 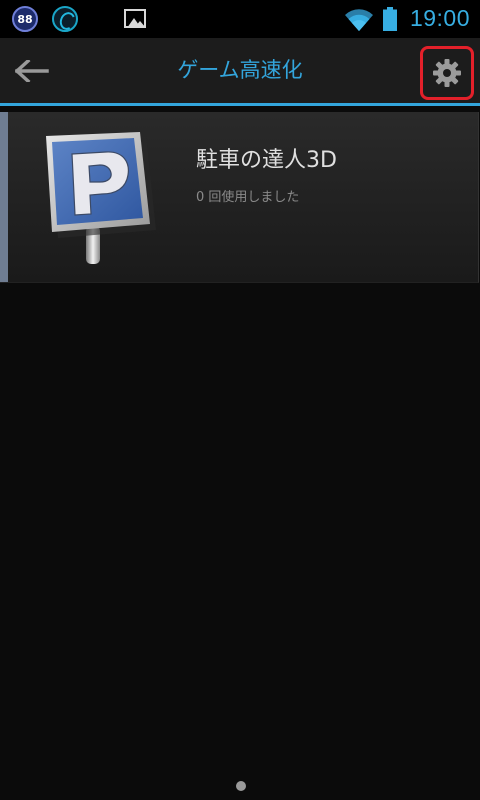 I want to click on settings-button, so click(x=447, y=73).